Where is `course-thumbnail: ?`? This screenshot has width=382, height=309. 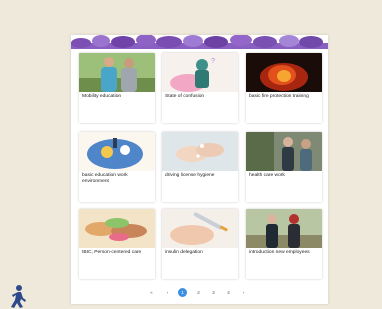 course-thumbnail: ? is located at coordinates (200, 72).